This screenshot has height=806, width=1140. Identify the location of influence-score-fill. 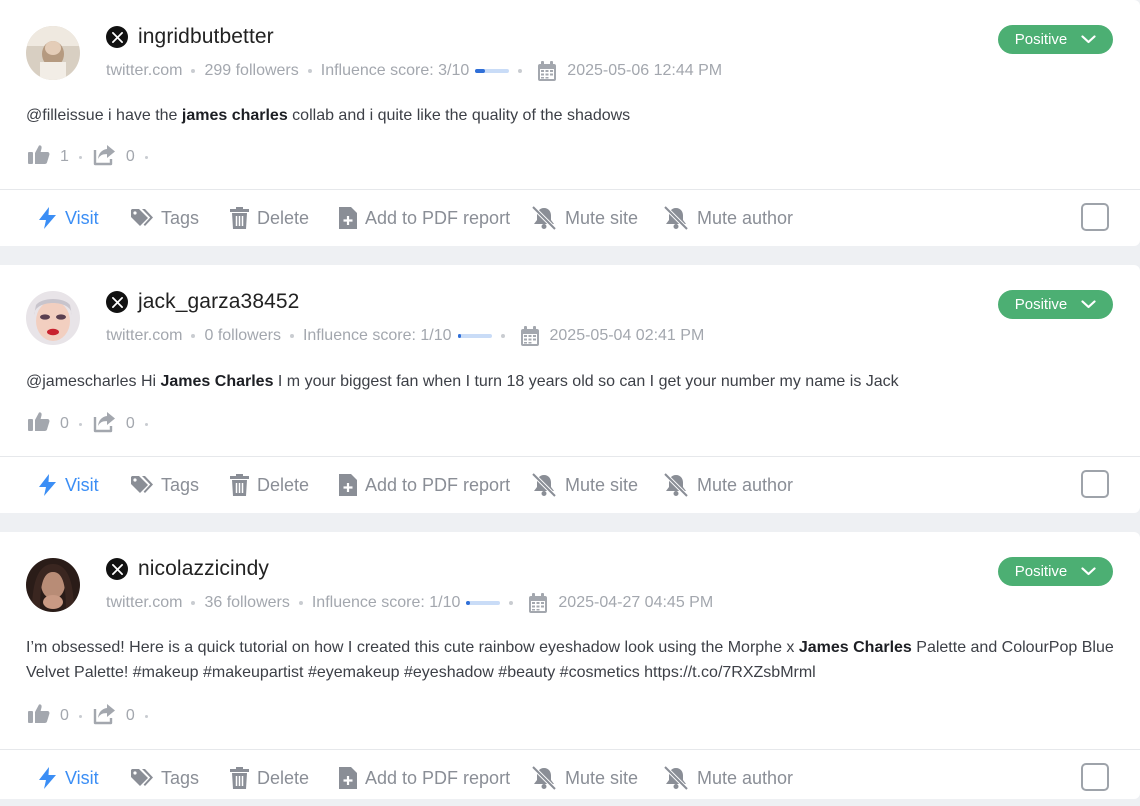
(459, 336).